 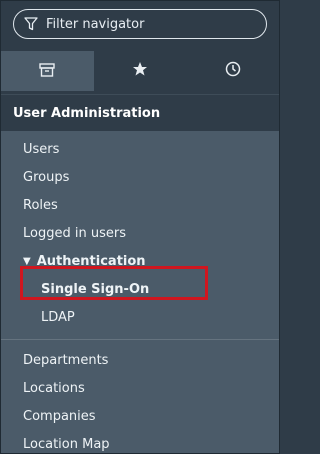 I want to click on section-title: User Administration, so click(x=87, y=113).